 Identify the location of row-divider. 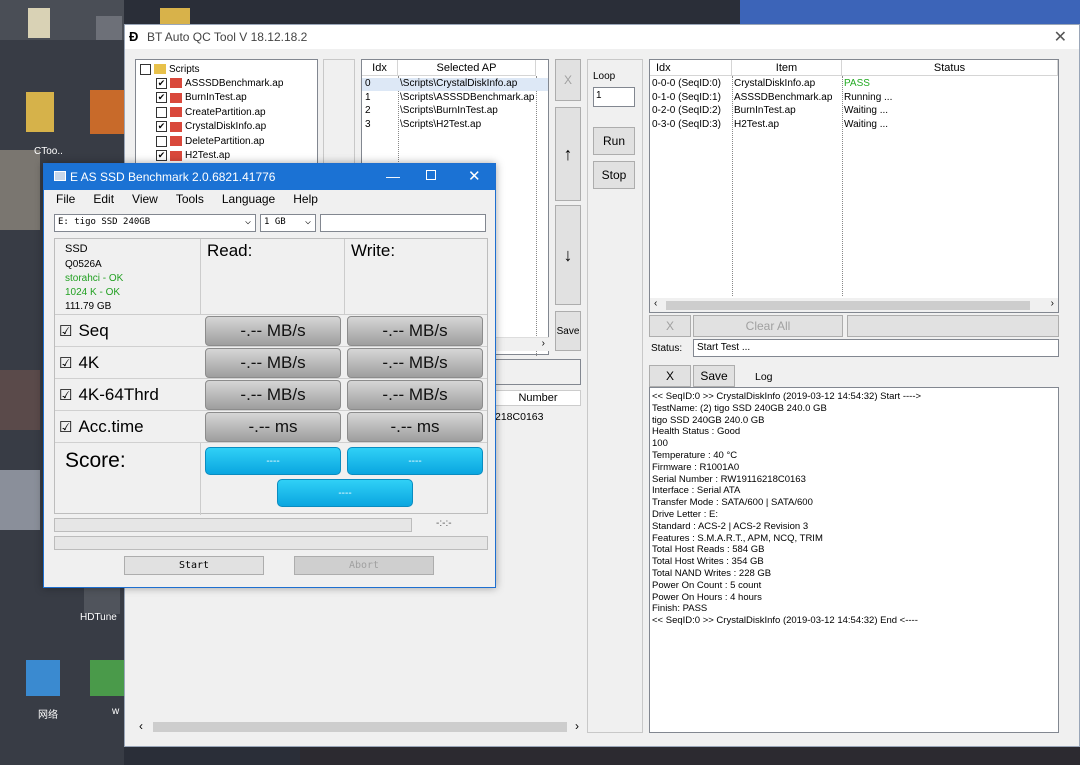
(271, 346).